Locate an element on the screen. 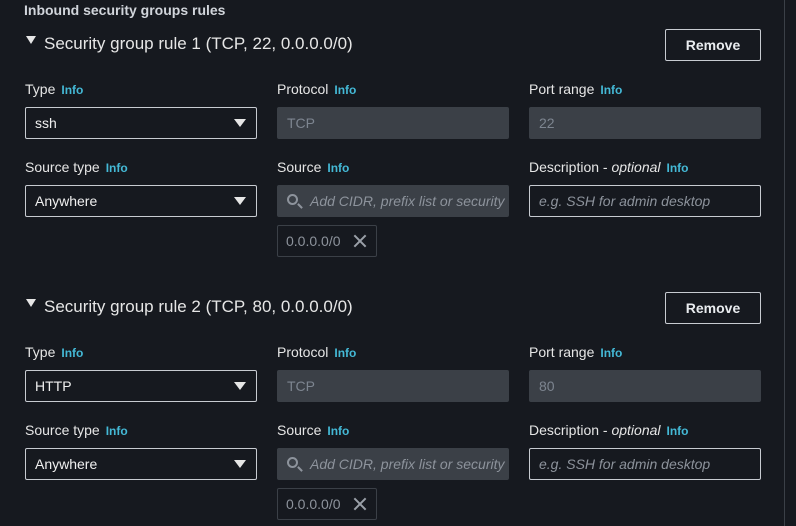 This screenshot has width=796, height=526. type-field: Type Info ssh is located at coordinates (141, 110).